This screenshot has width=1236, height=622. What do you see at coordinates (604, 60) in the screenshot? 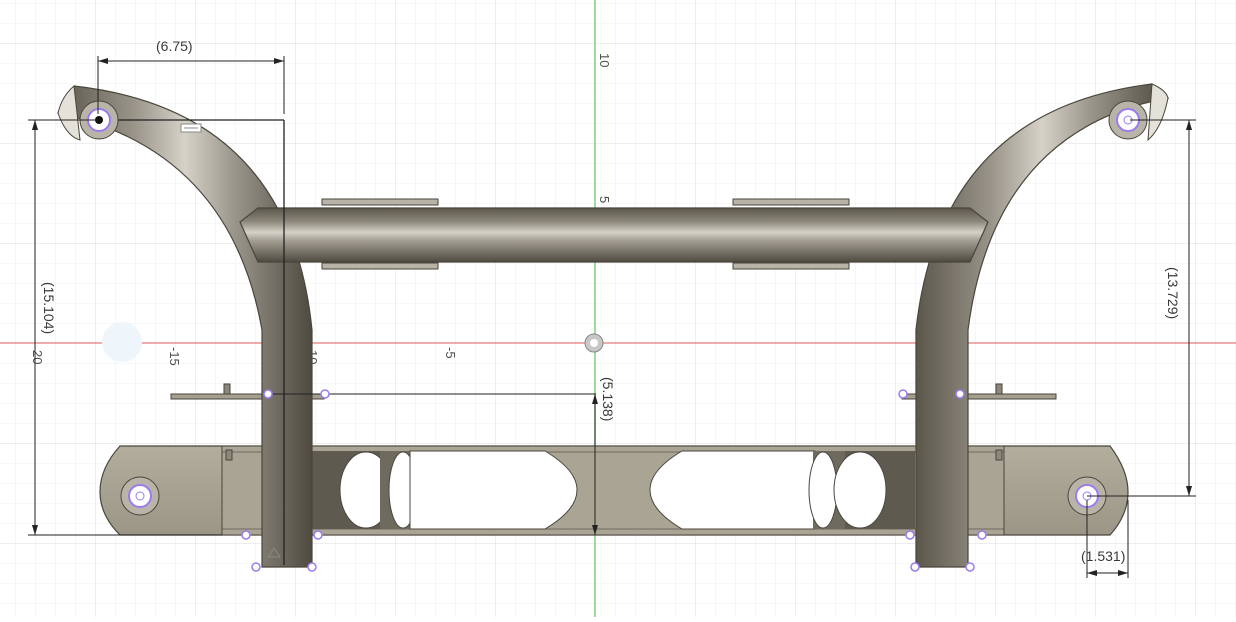
I see `axis-label-y10: 10` at bounding box center [604, 60].